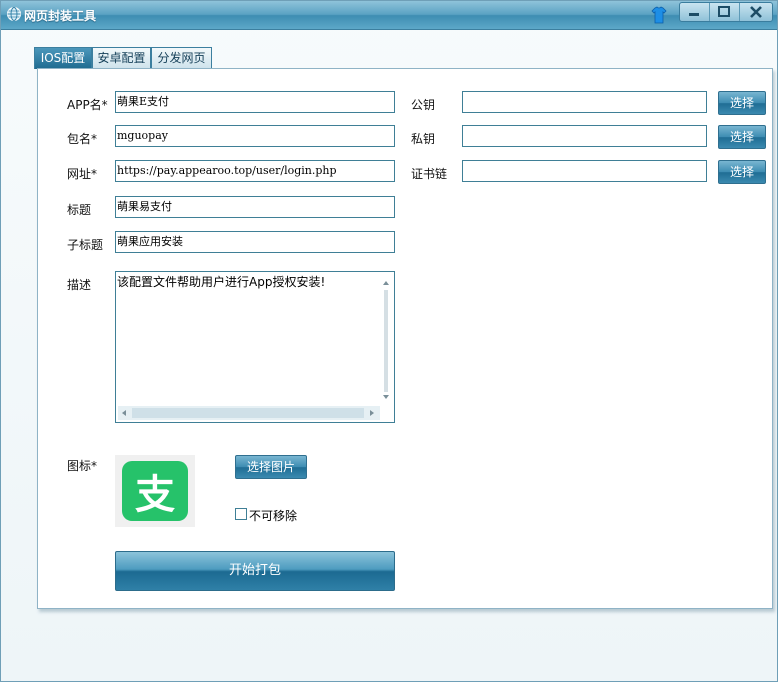 Image resolution: width=778 pixels, height=682 pixels. Describe the element at coordinates (423, 105) in the screenshot. I see `public-key-label: 公钥` at that location.